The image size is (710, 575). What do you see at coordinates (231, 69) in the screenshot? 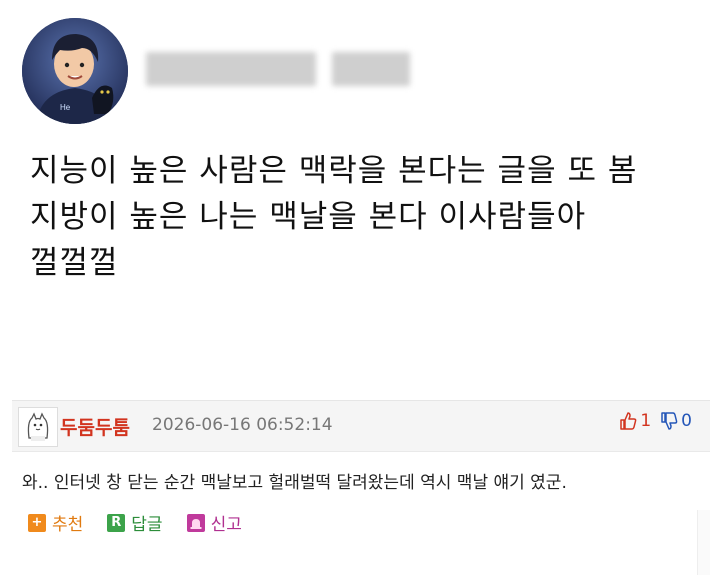
I see `username-blurred` at bounding box center [231, 69].